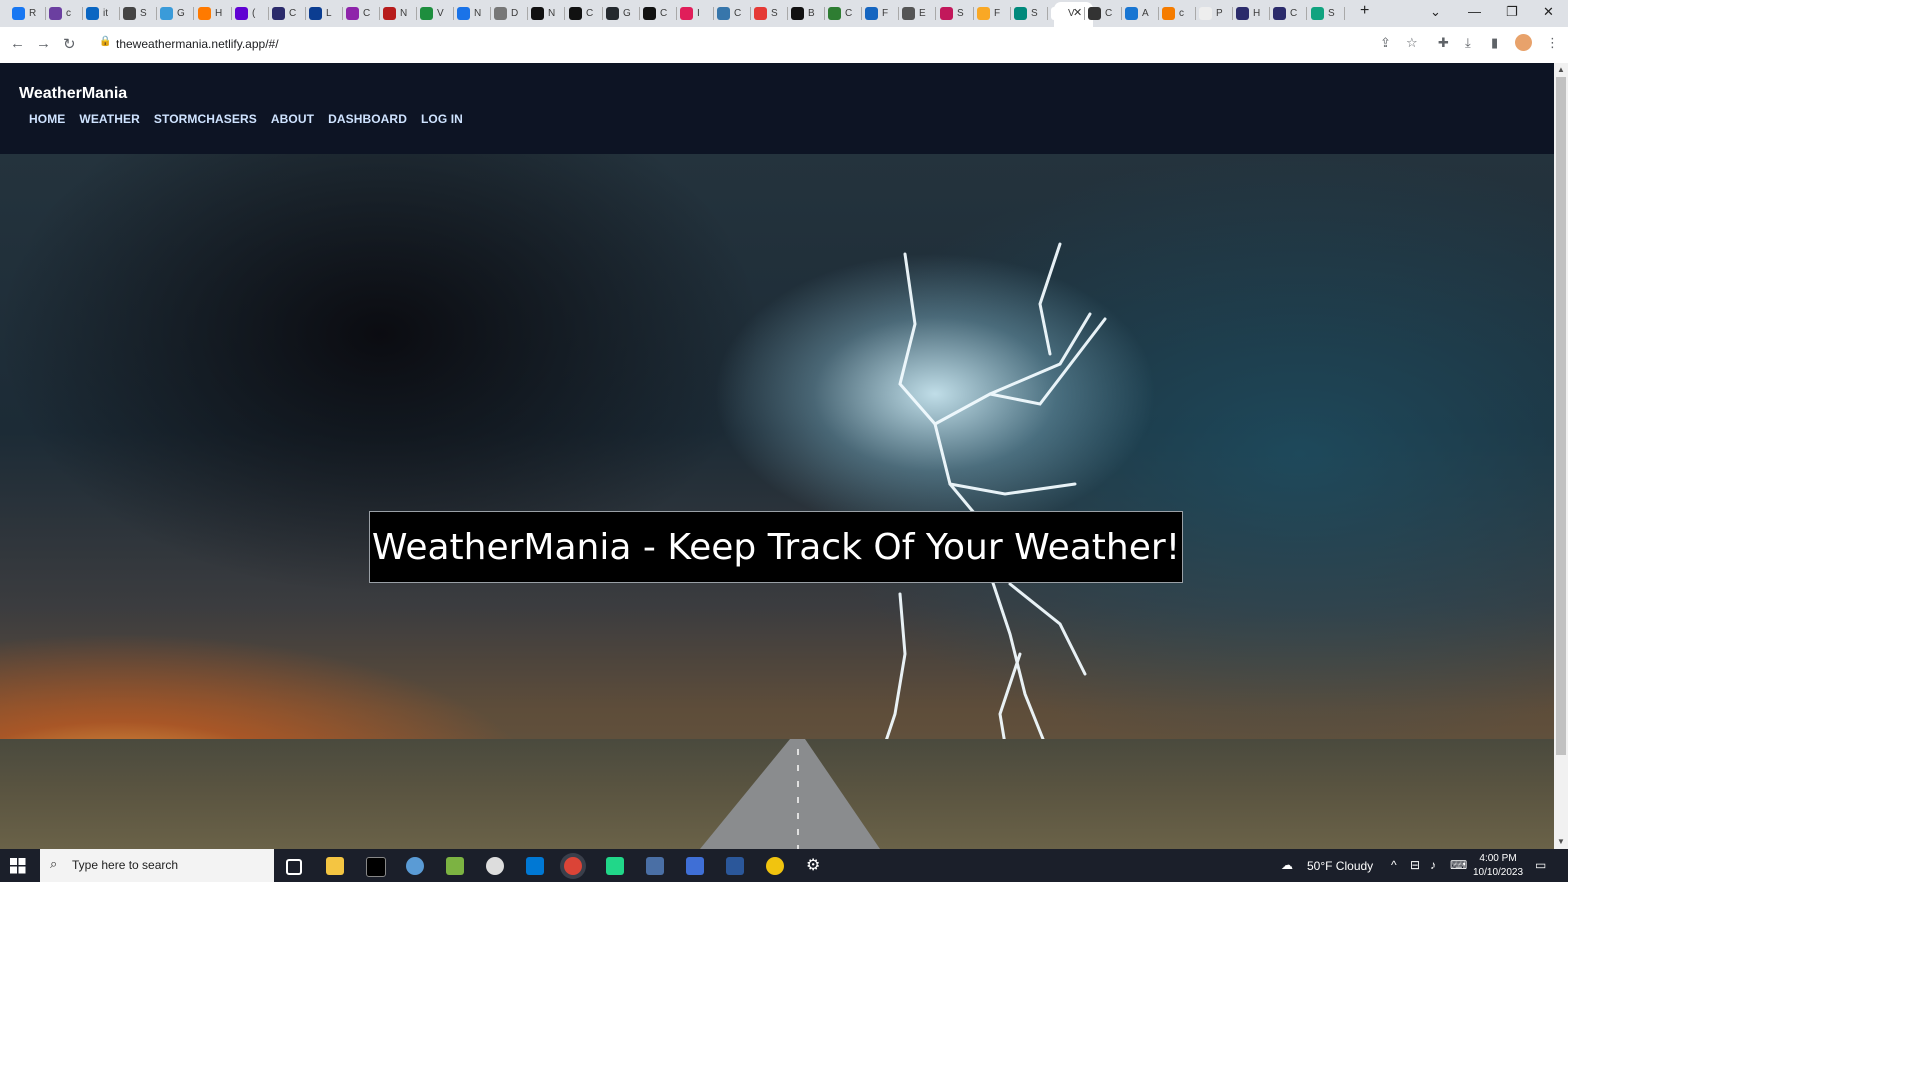 This screenshot has width=1920, height=1080. Describe the element at coordinates (1561, 69) in the screenshot. I see `scroll-up-icon: ▲` at that location.